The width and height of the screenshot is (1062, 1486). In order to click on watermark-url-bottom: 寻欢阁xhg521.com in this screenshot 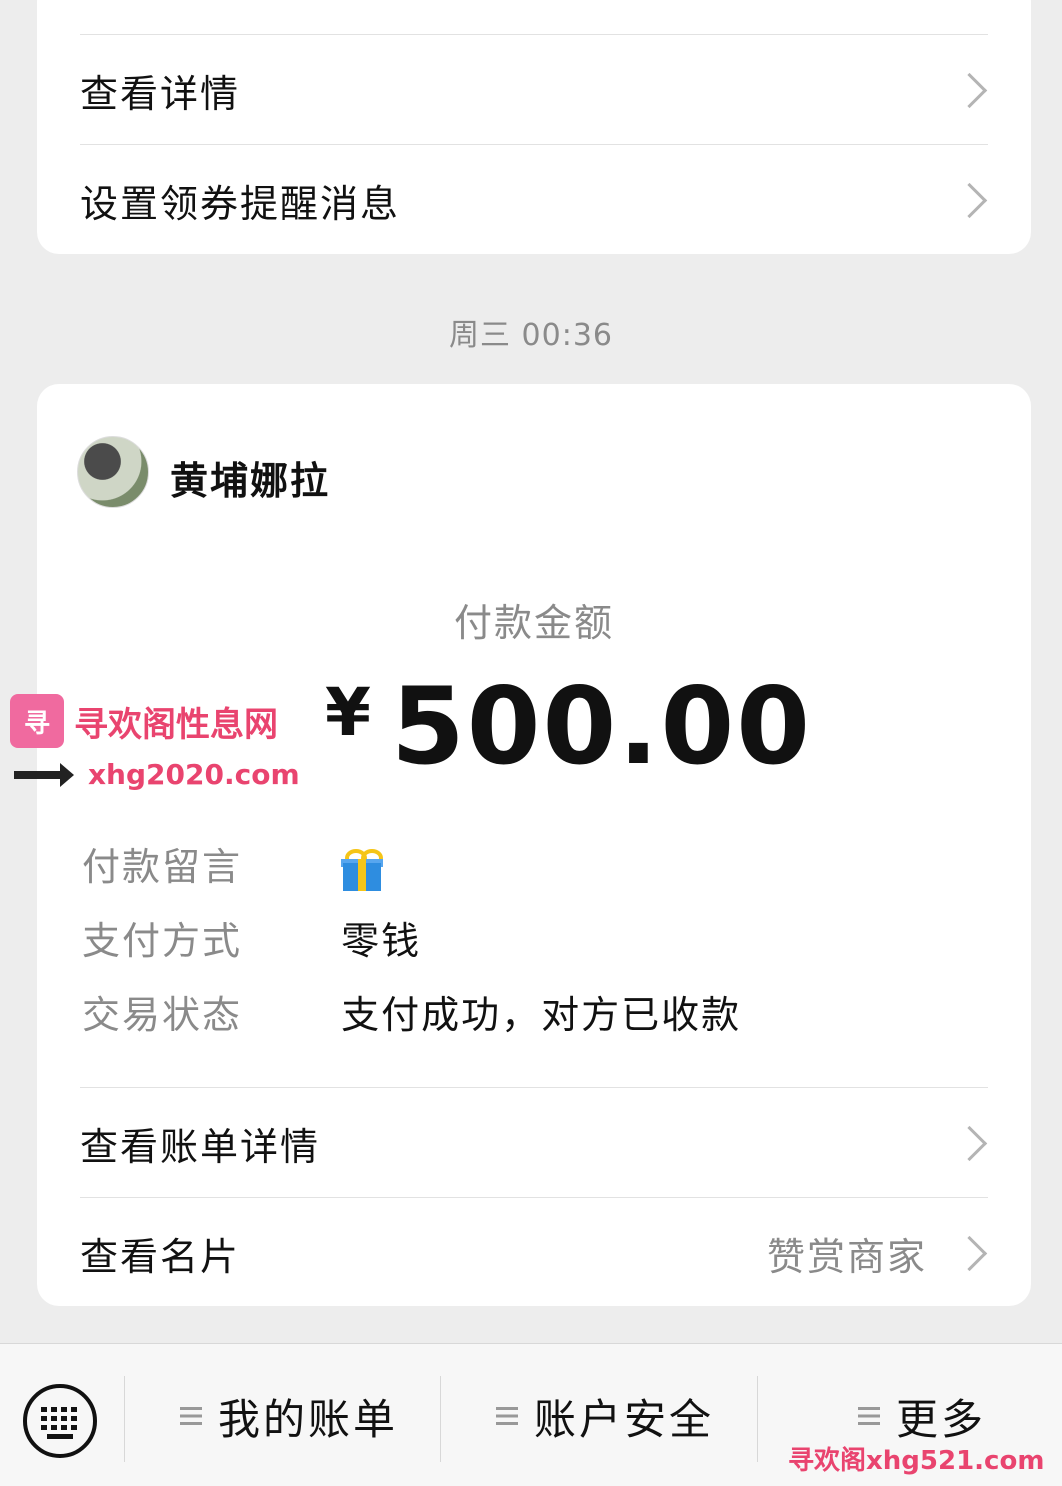, I will do `click(916, 1461)`.